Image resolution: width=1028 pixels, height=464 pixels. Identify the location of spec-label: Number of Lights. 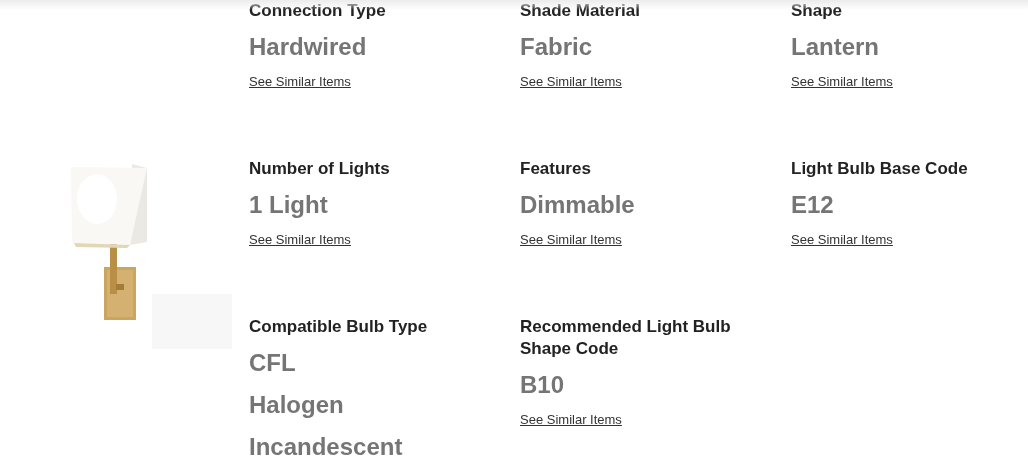
(320, 169).